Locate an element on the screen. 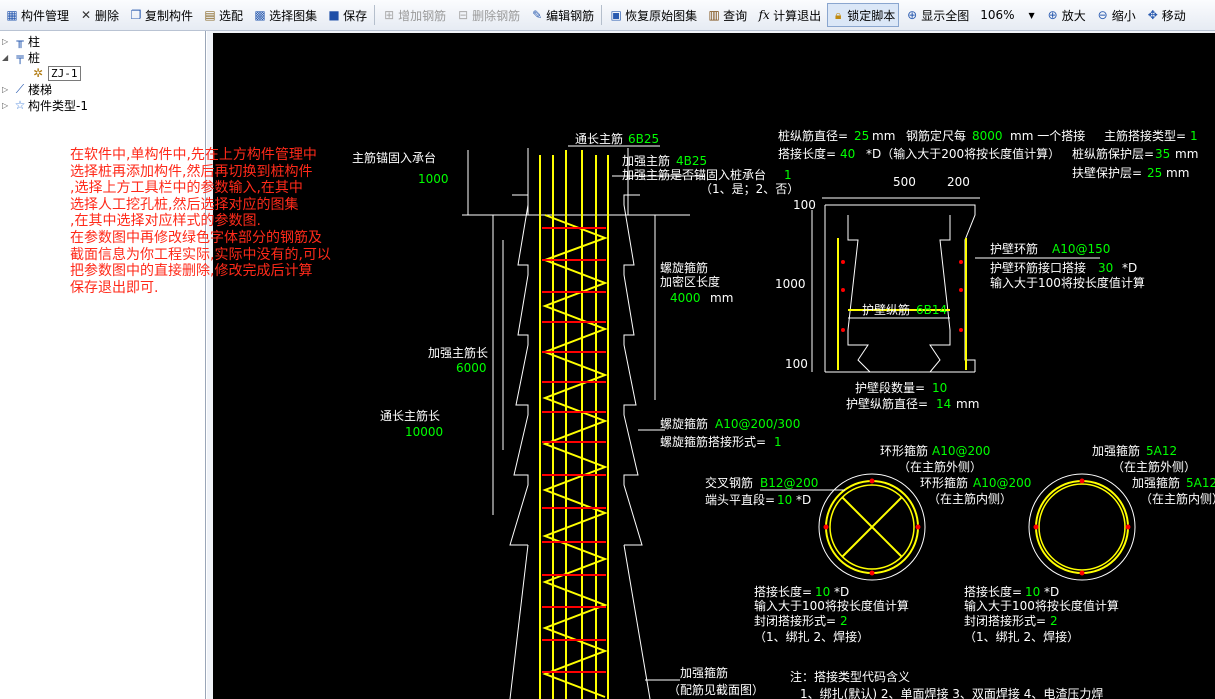 This screenshot has height=699, width=1215. cover-value: 35 is located at coordinates (1162, 154).